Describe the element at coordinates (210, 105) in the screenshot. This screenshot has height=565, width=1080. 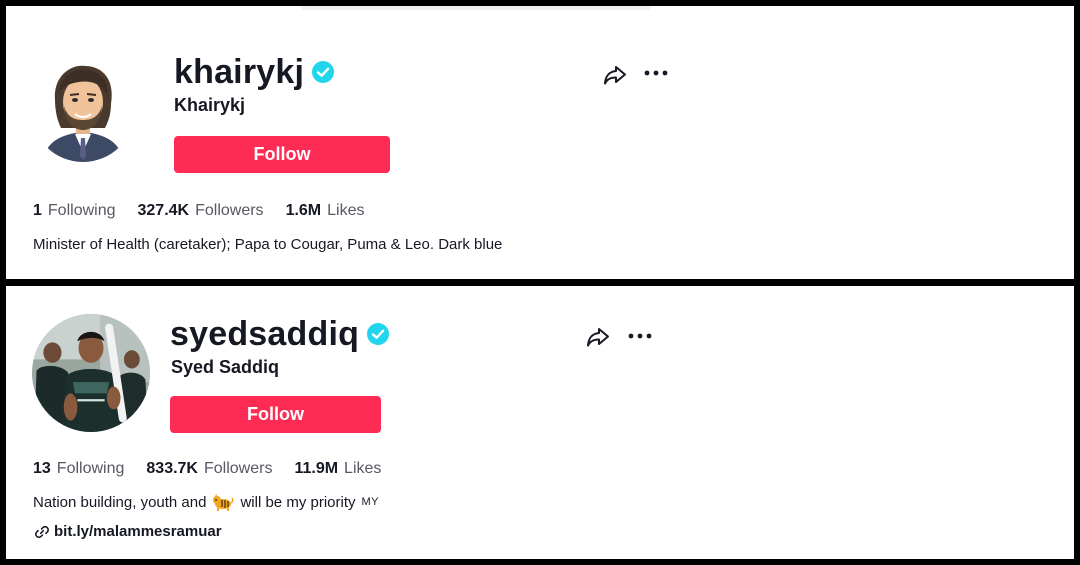
I see `nickname: Khairykj` at that location.